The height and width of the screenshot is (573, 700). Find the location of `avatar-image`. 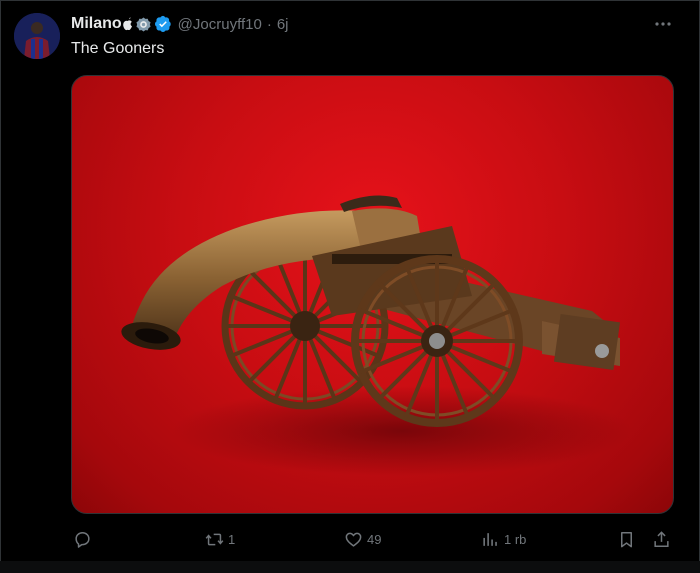

avatar-image is located at coordinates (37, 36).